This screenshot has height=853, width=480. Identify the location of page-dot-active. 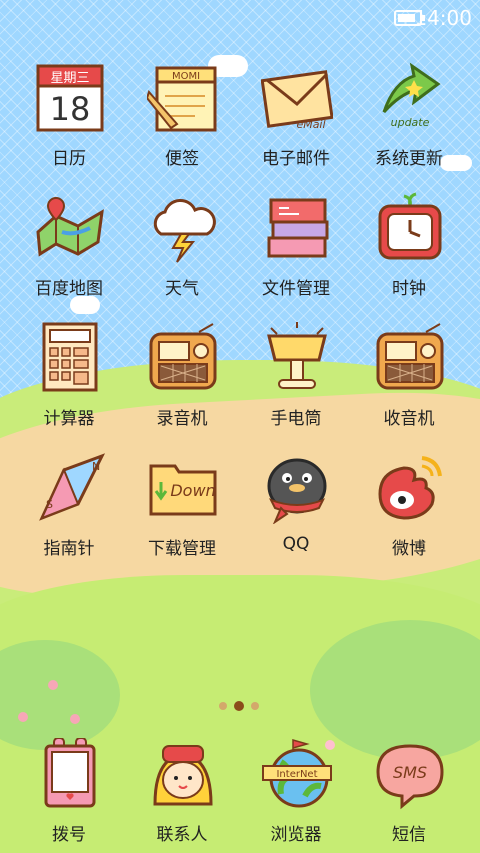
(239, 706).